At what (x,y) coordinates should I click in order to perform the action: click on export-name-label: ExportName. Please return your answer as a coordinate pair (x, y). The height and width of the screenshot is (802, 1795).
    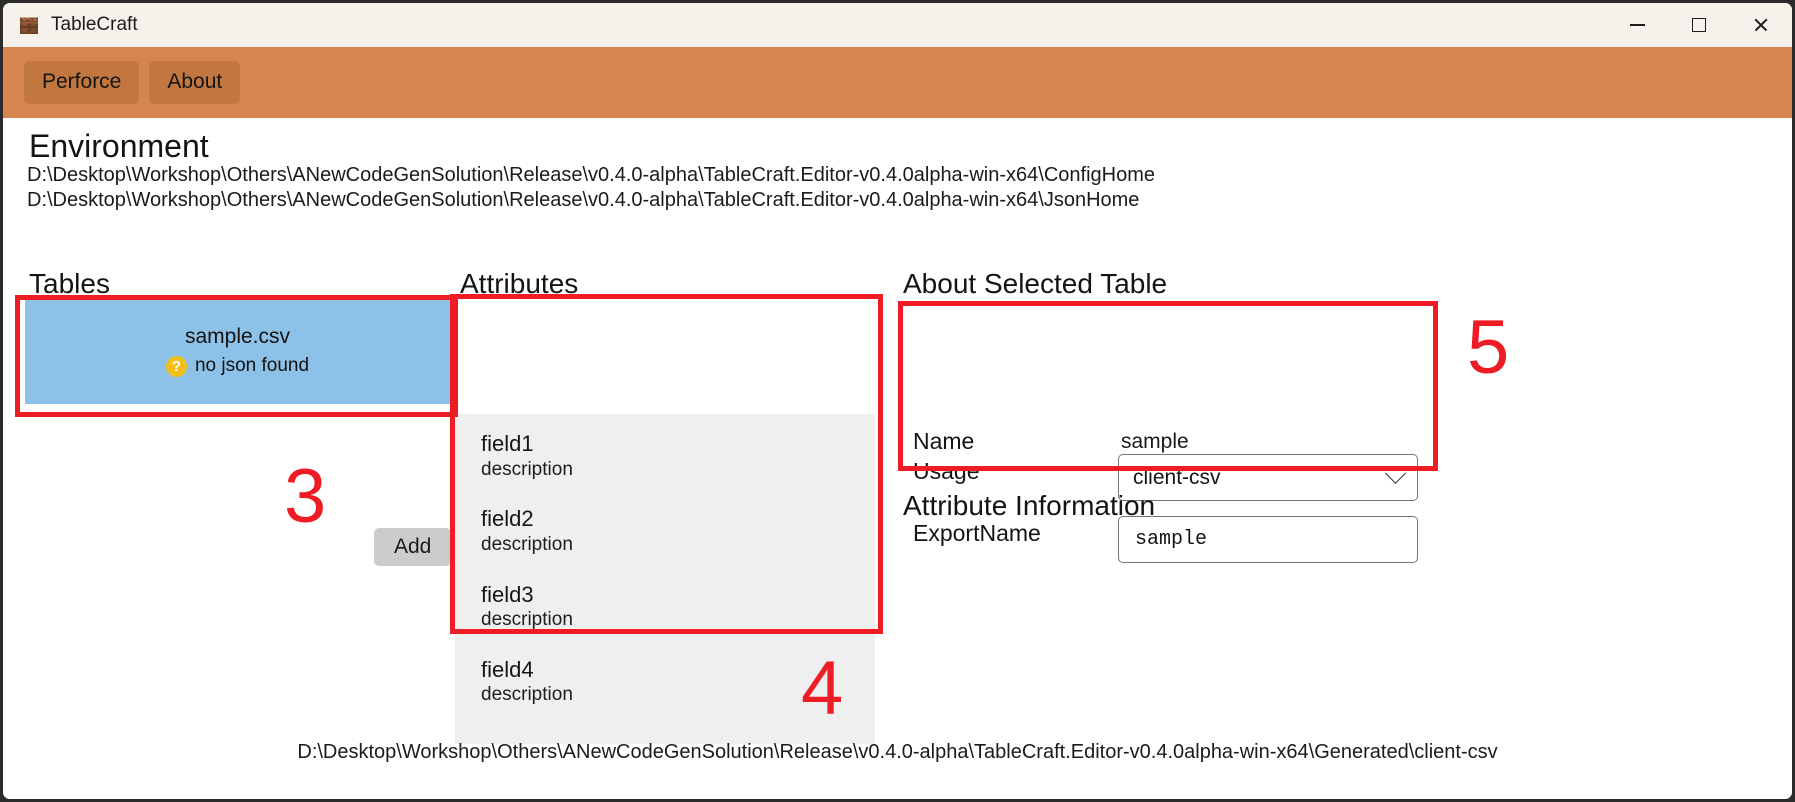
    Looking at the image, I should click on (977, 533).